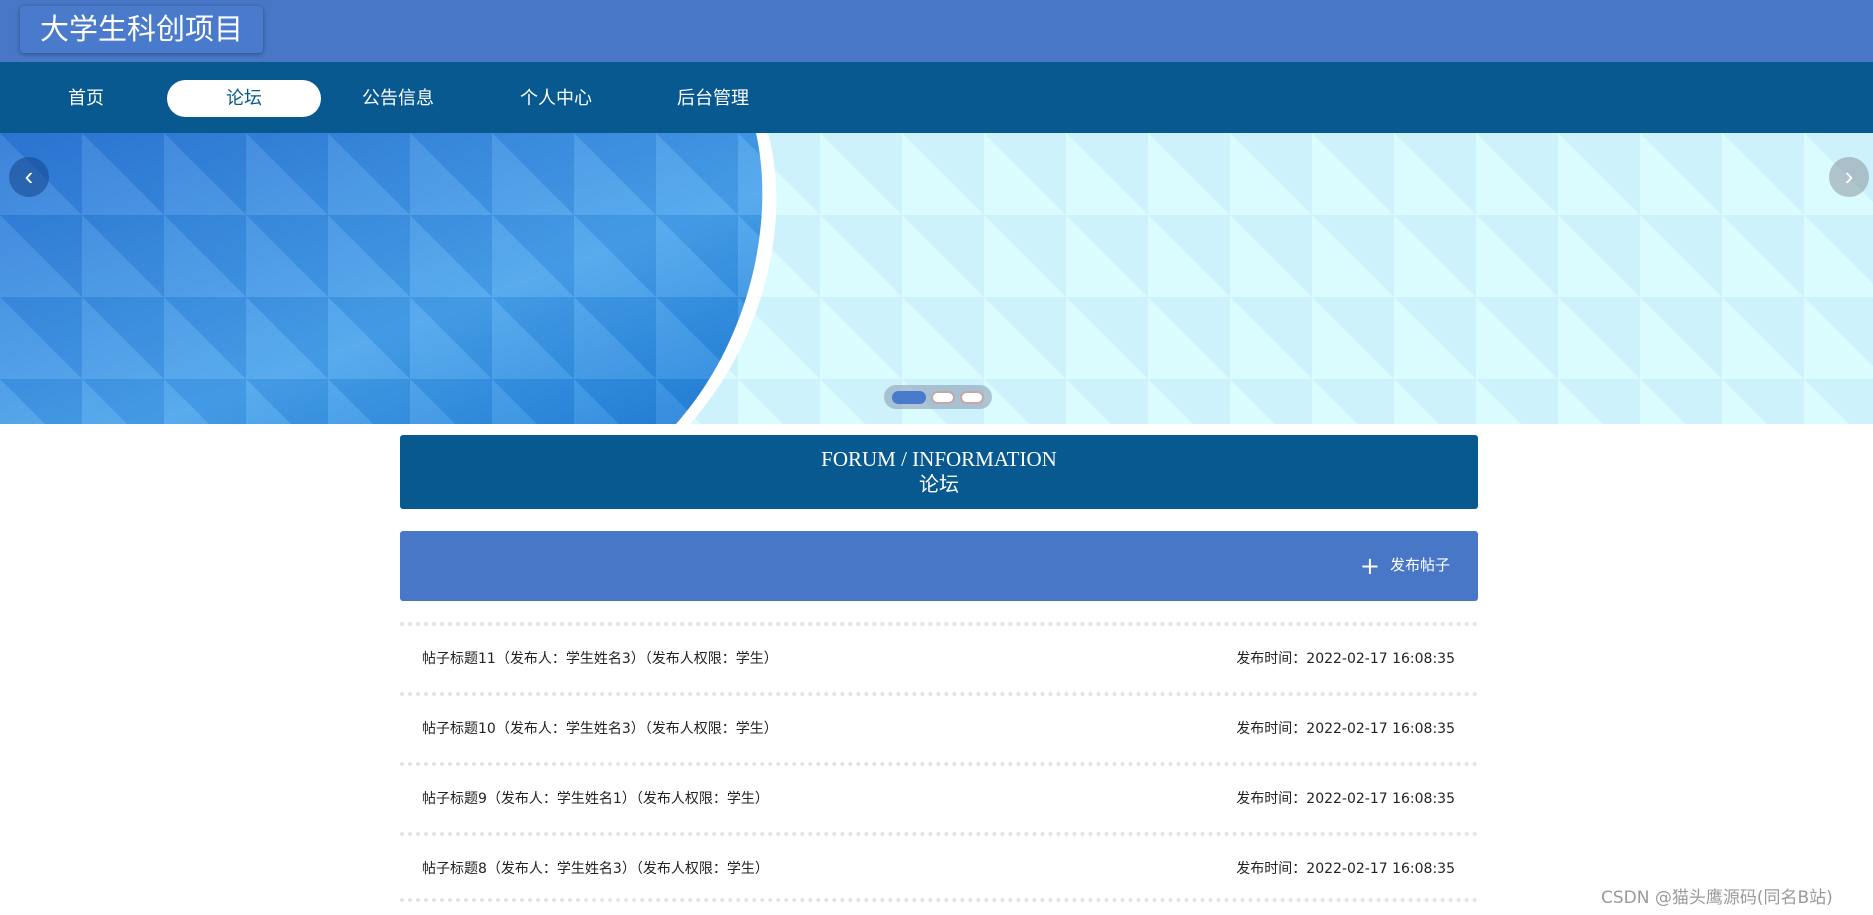  Describe the element at coordinates (86, 98) in the screenshot. I see `nav-item-home: 首页` at that location.